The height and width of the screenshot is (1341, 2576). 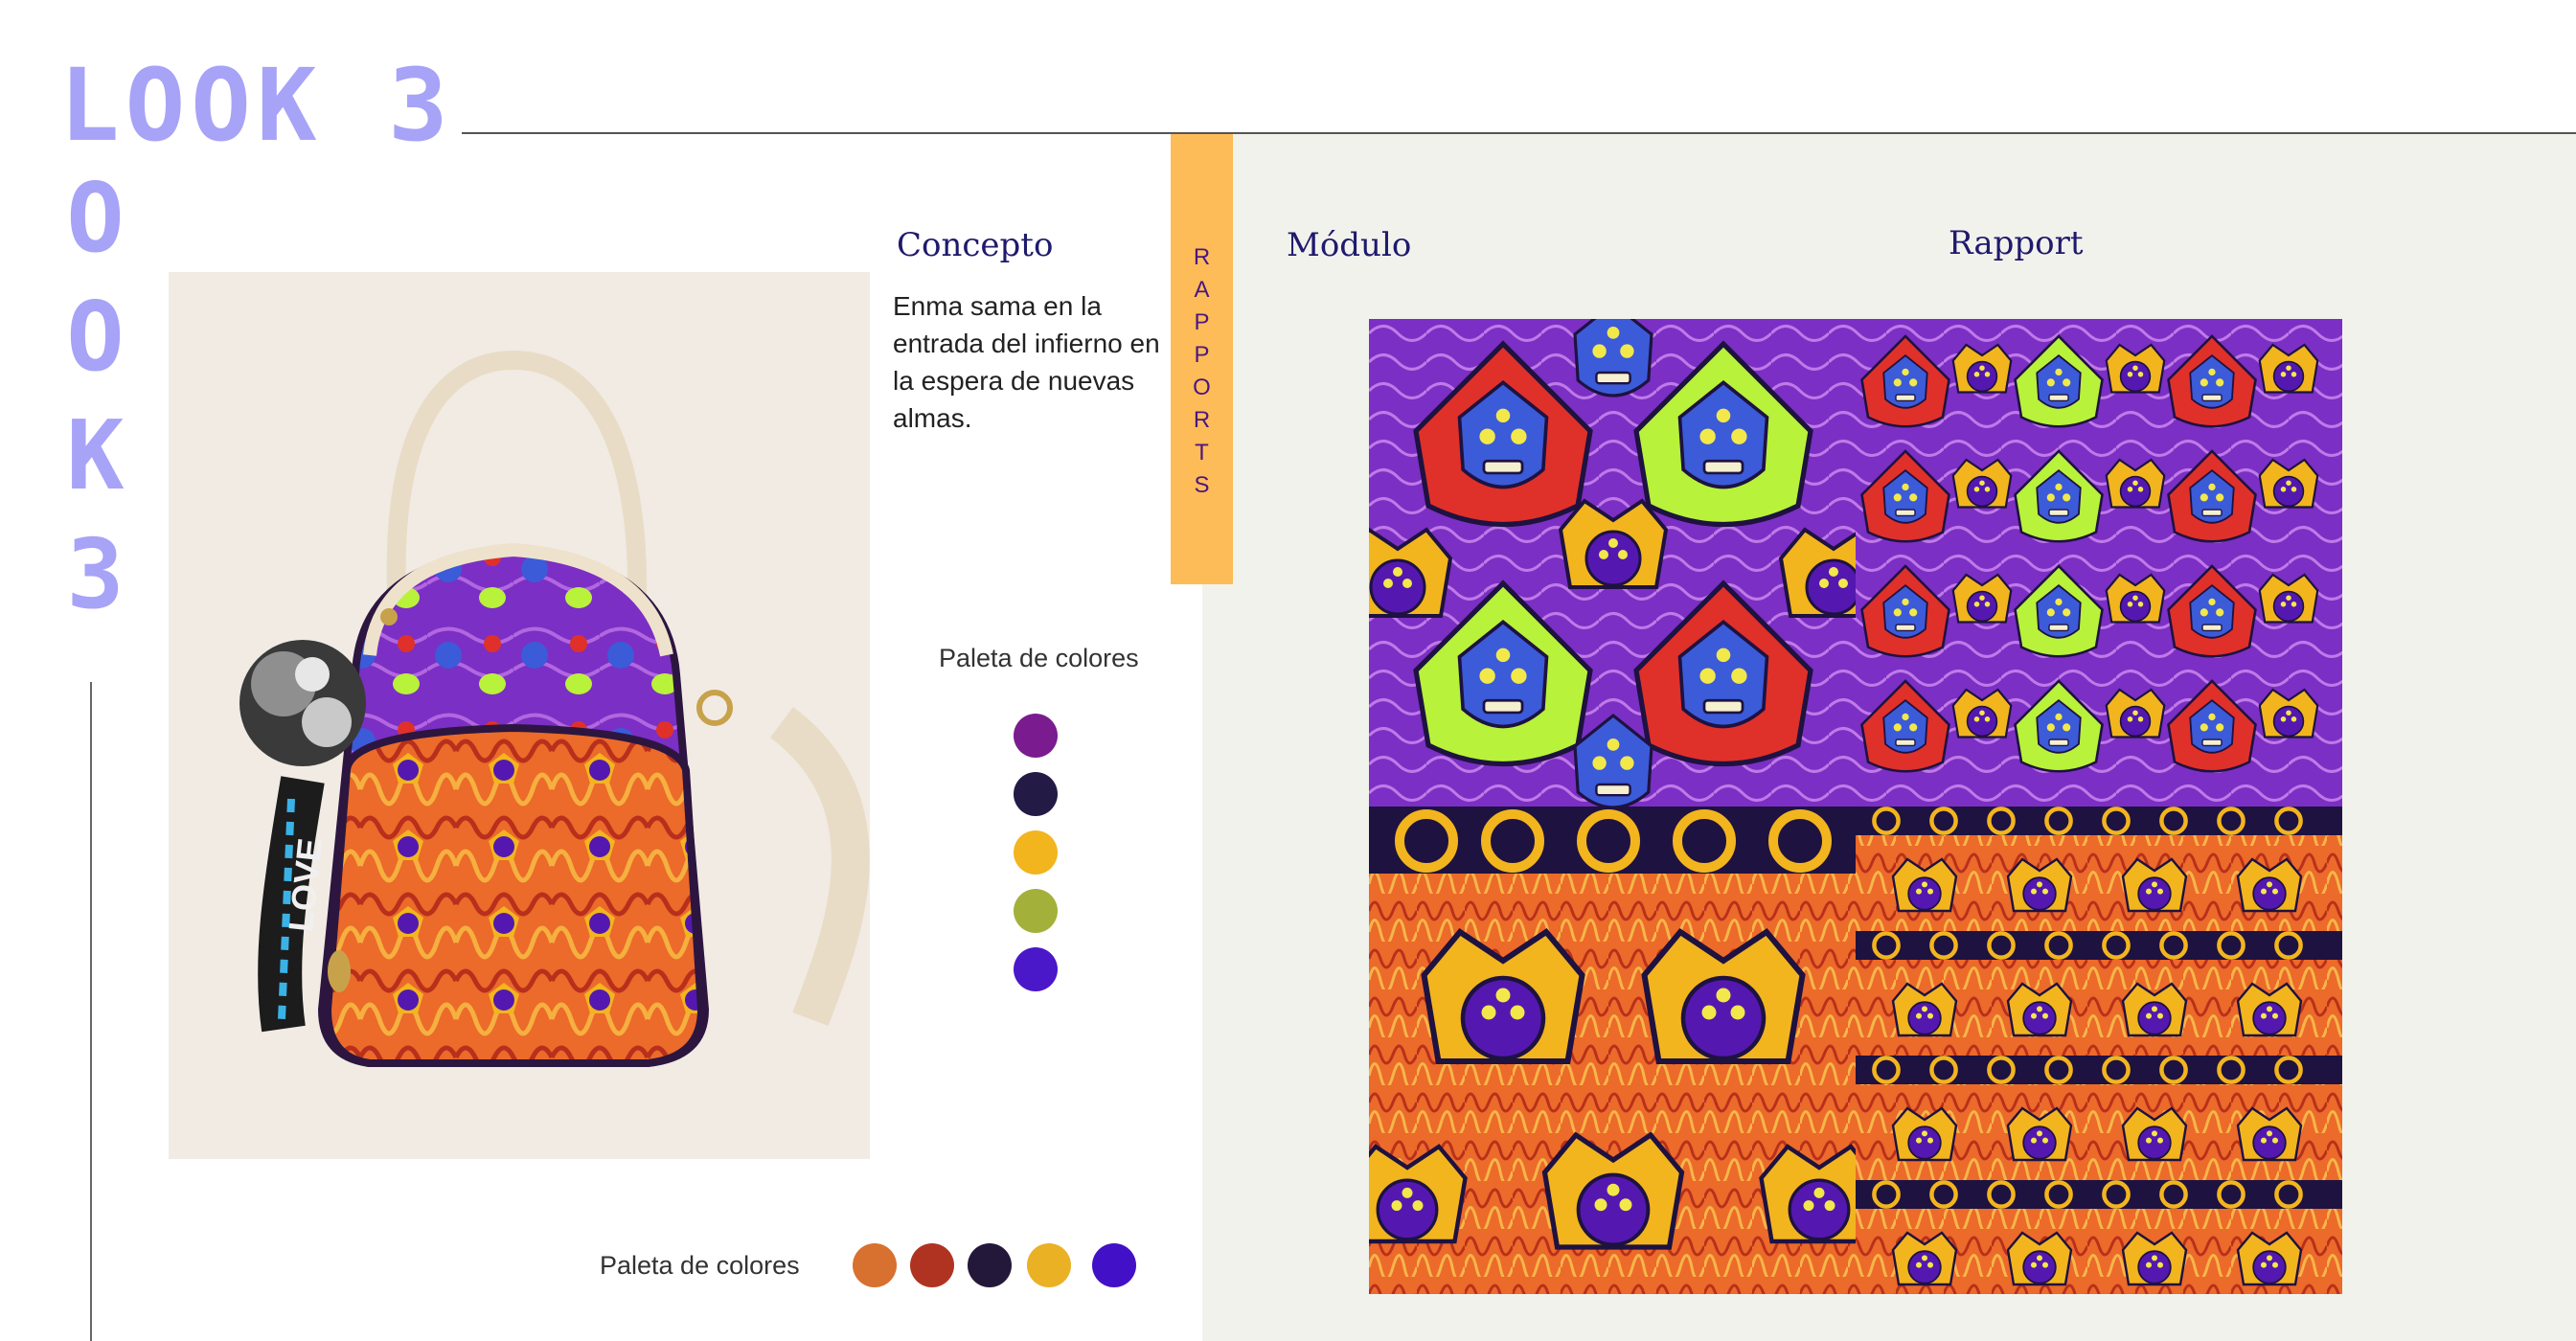 I want to click on modulo-top-tile, so click(x=1628, y=564).